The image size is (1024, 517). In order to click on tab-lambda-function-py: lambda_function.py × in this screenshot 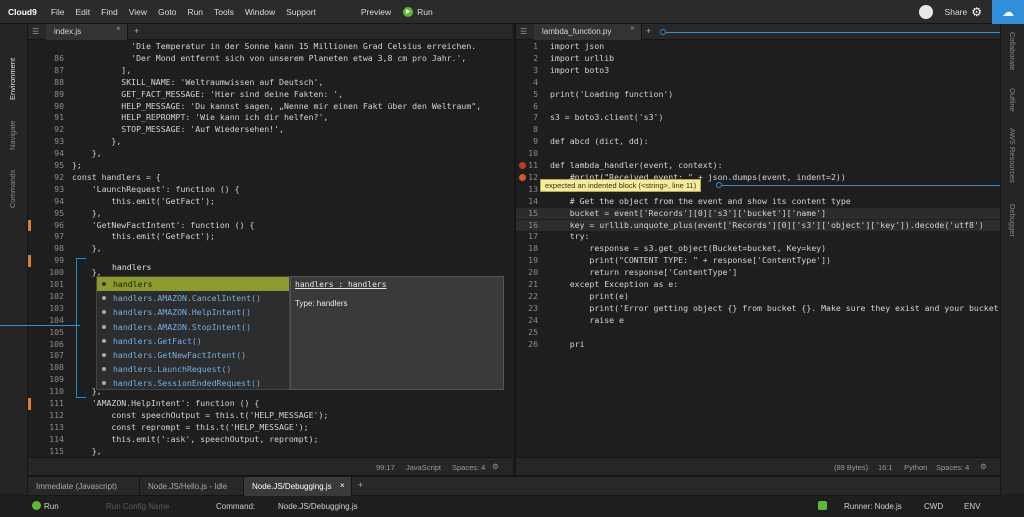, I will do `click(588, 32)`.